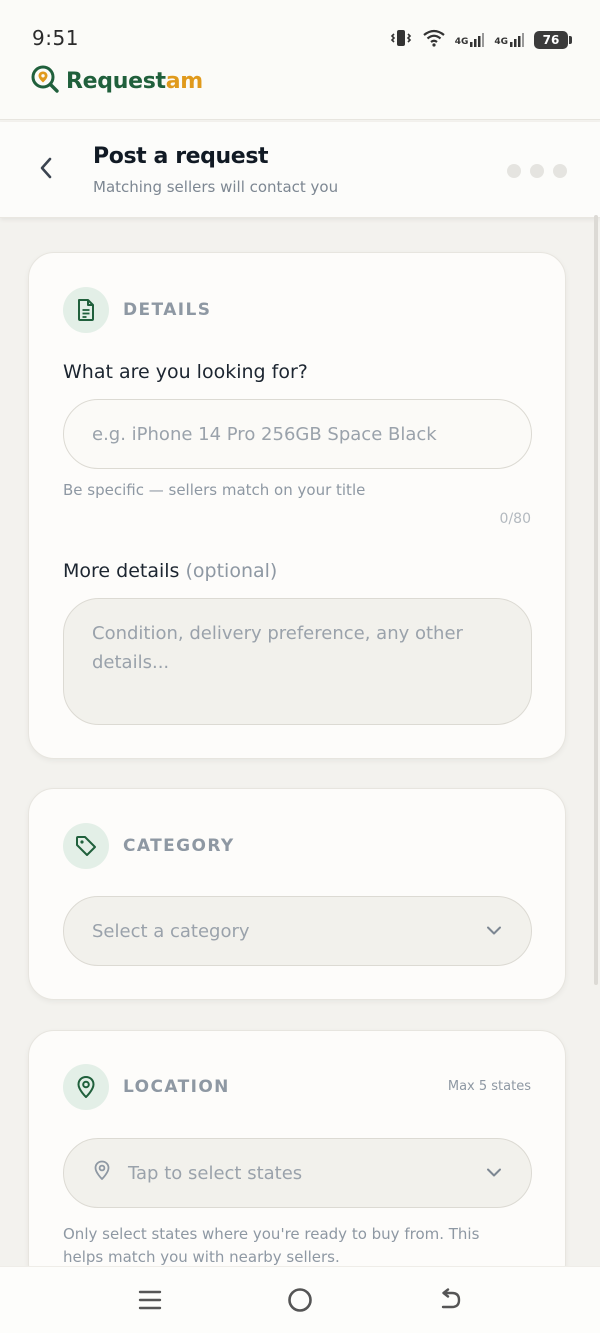  I want to click on back-nav-button, so click(450, 1302).